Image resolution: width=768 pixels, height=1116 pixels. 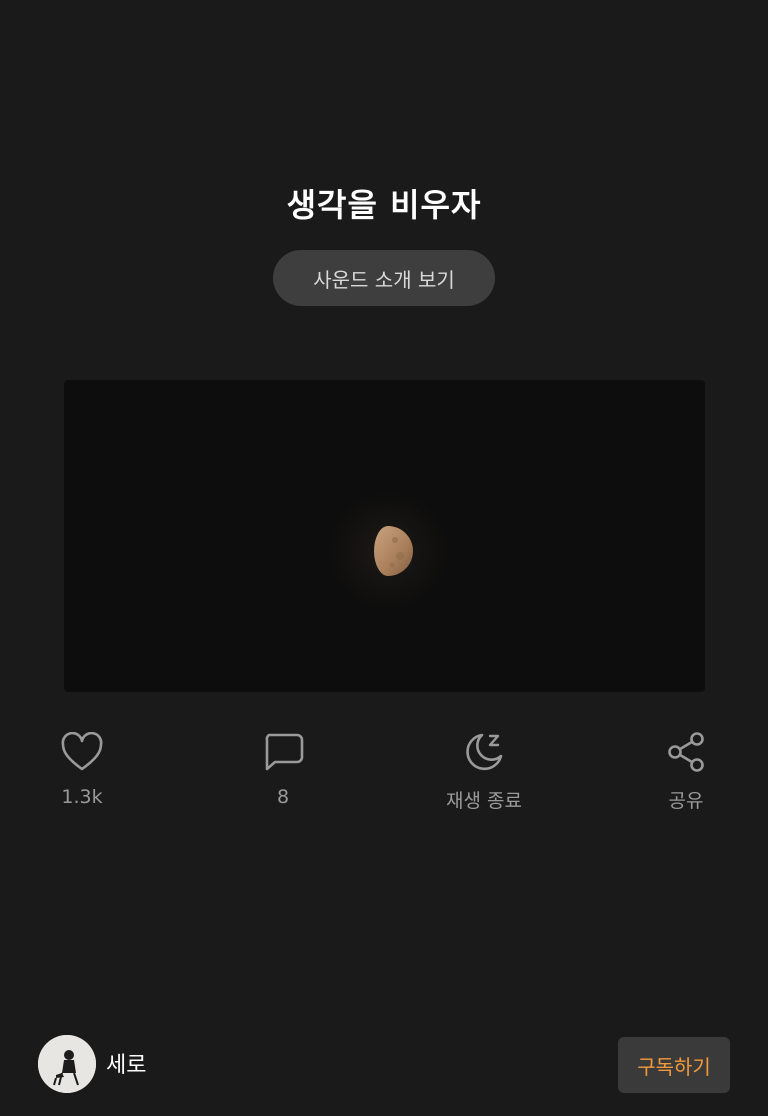 What do you see at coordinates (283, 797) in the screenshot?
I see `comment-count: 8` at bounding box center [283, 797].